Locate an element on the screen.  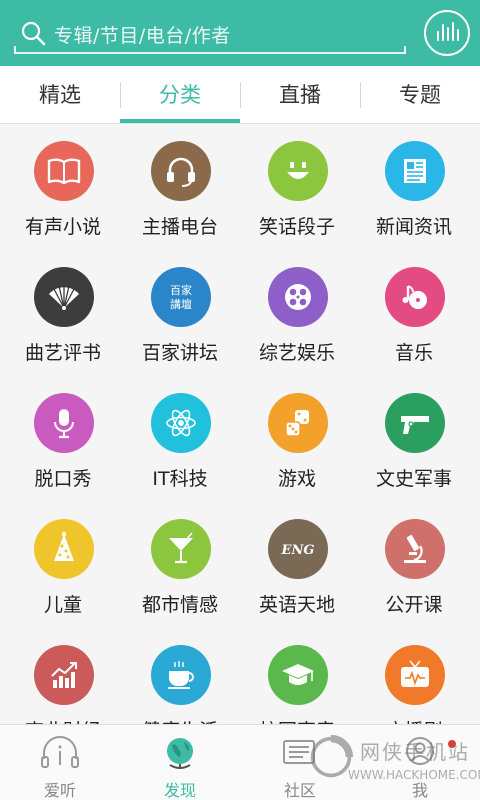
equalizer-button is located at coordinates (447, 33).